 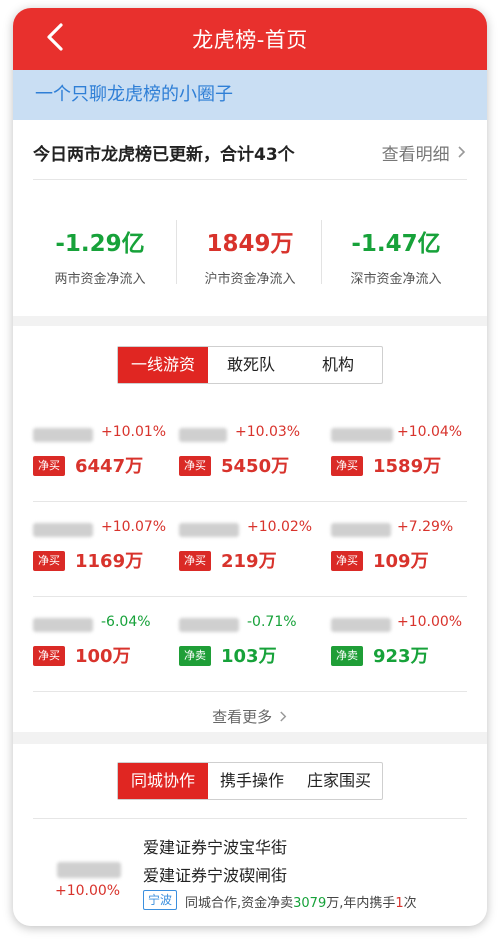 I want to click on stock-cell: -6.04% 净买 100万, so click(x=108, y=653).